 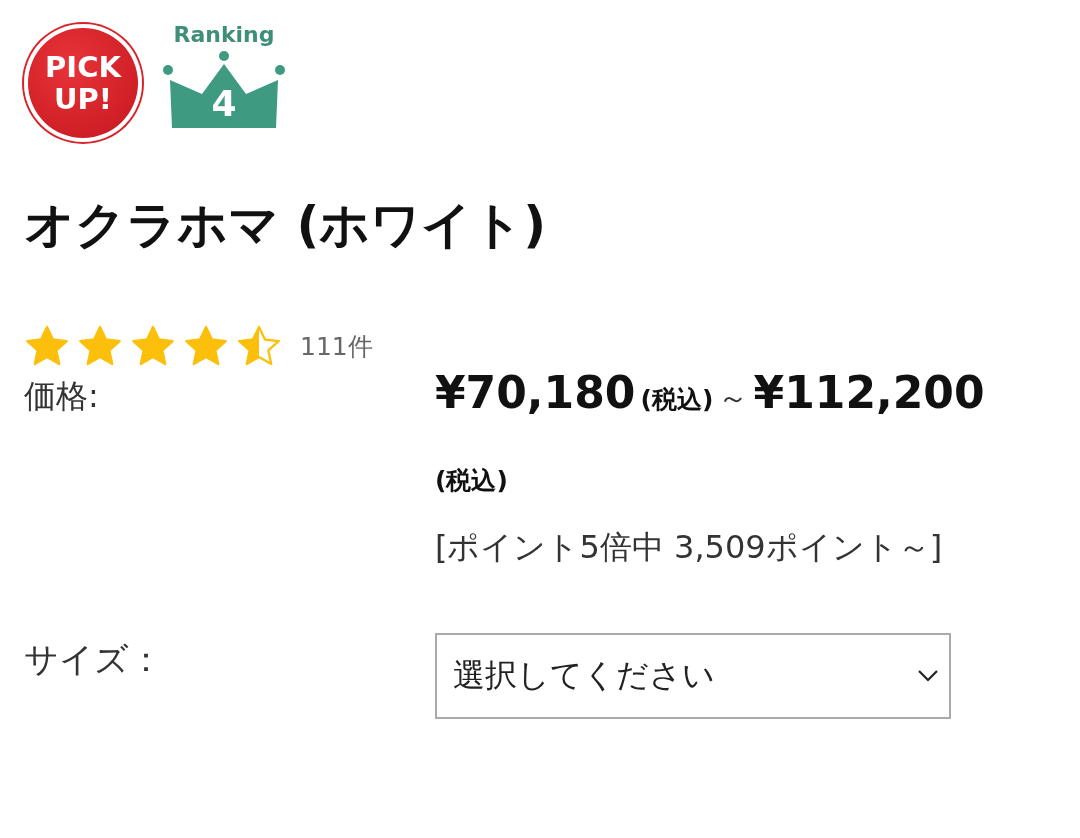 What do you see at coordinates (83, 83) in the screenshot?
I see `pickup-badge: PICK UP!` at bounding box center [83, 83].